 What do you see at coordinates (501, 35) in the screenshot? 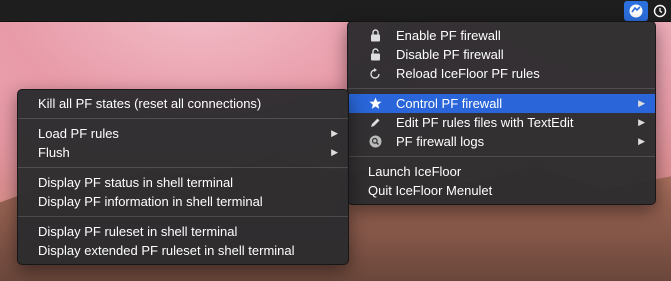
I see `menu-item-enable-pf: Enable PF firewall` at bounding box center [501, 35].